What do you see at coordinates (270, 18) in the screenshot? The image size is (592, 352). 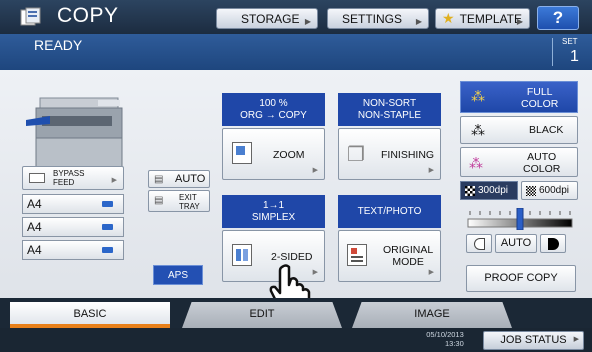 I see `storage-label: STORAGE` at bounding box center [270, 18].